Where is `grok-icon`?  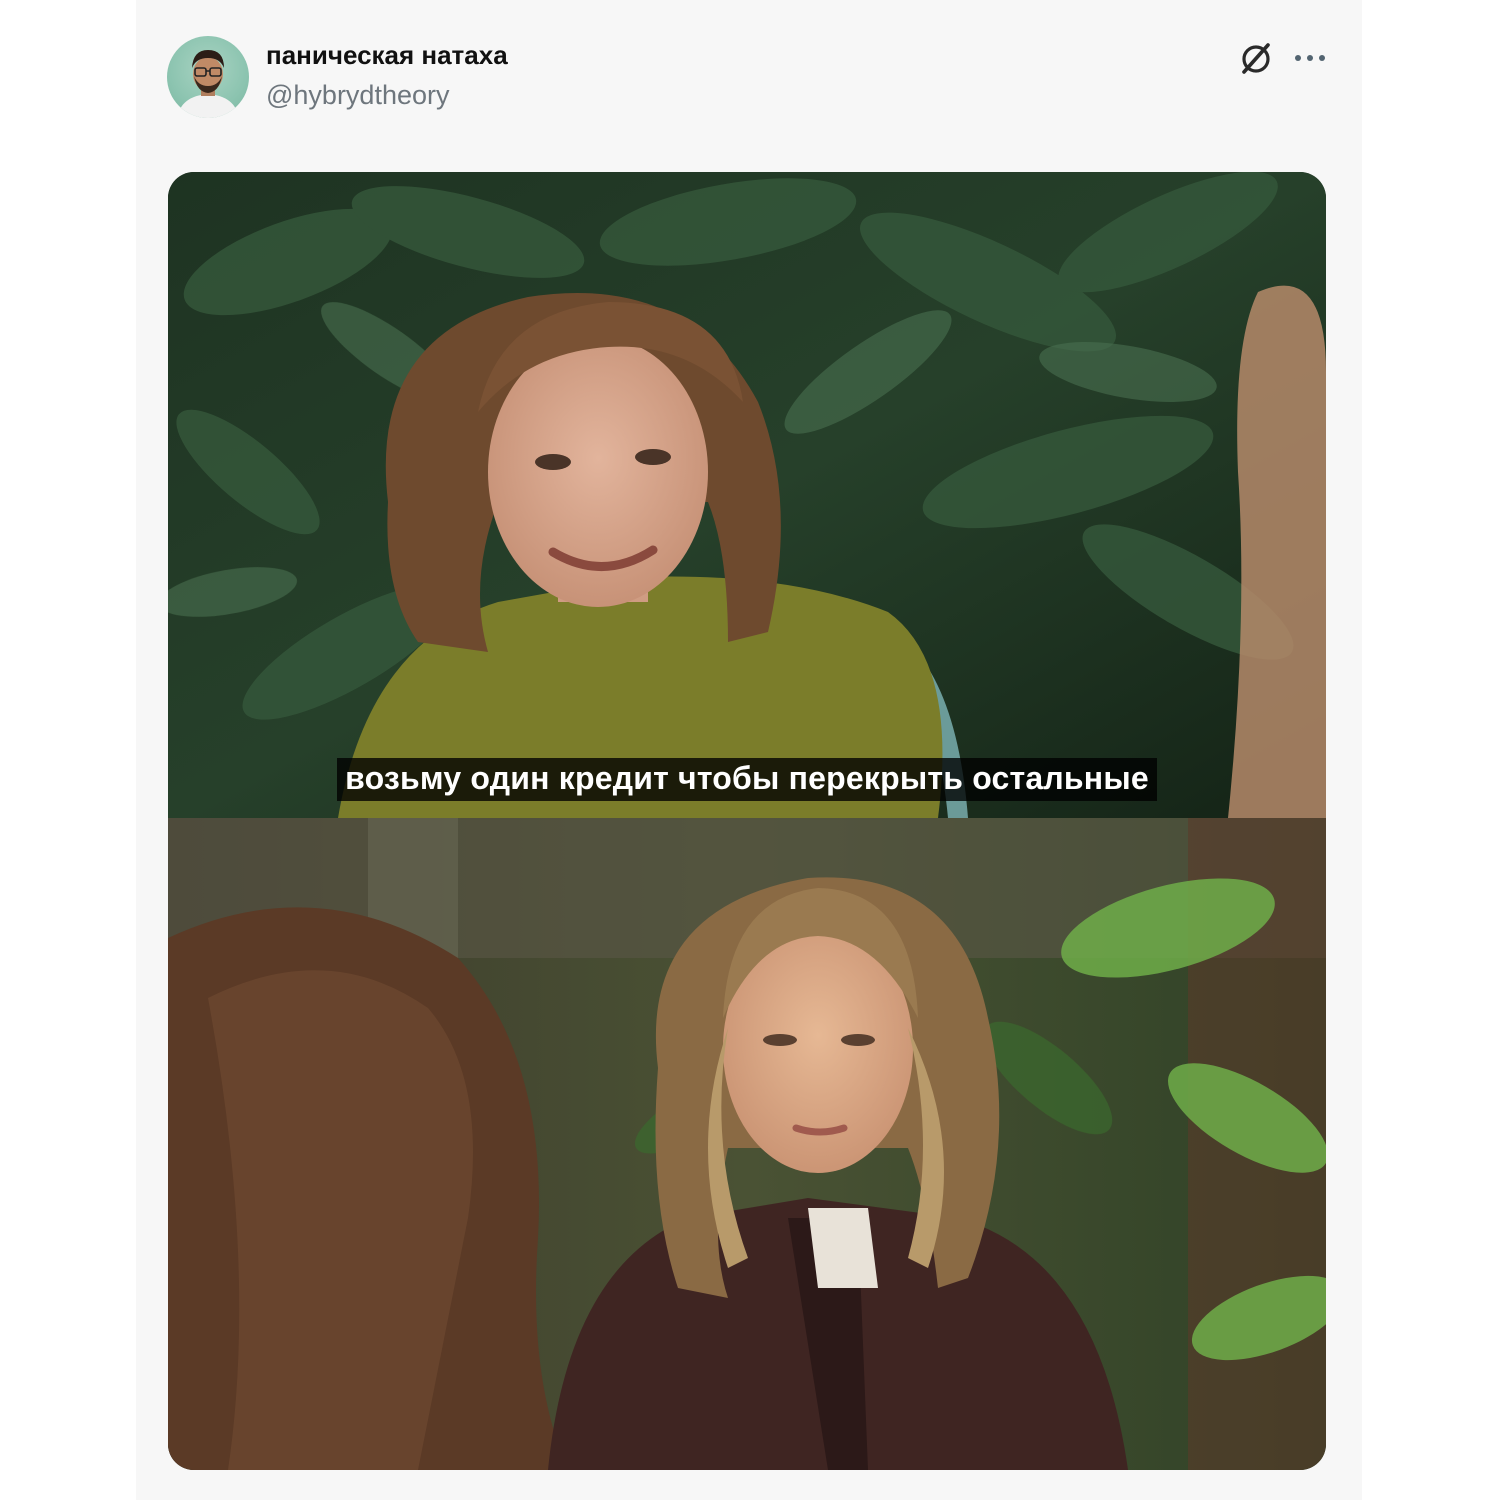
grok-icon is located at coordinates (1256, 58).